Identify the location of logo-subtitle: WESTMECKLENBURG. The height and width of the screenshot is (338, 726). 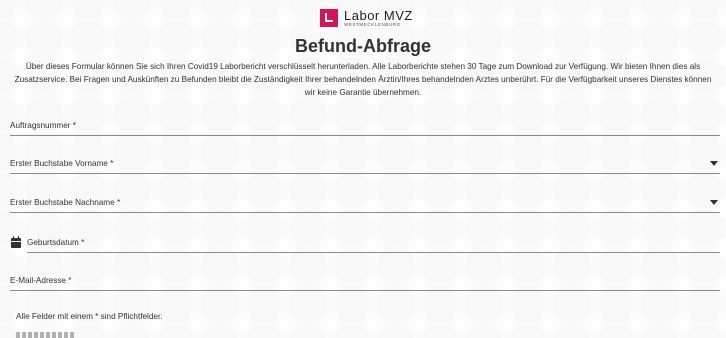
(372, 24).